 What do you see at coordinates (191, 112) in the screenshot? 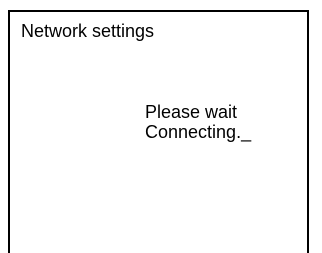
I see `please-wait-text: Please wait` at bounding box center [191, 112].